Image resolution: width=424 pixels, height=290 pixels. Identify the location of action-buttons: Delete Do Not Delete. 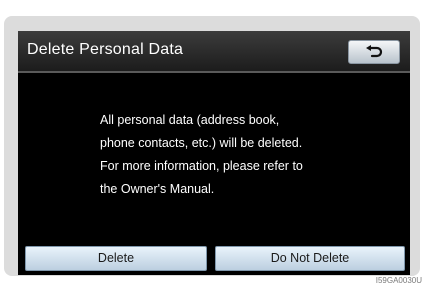
(215, 258).